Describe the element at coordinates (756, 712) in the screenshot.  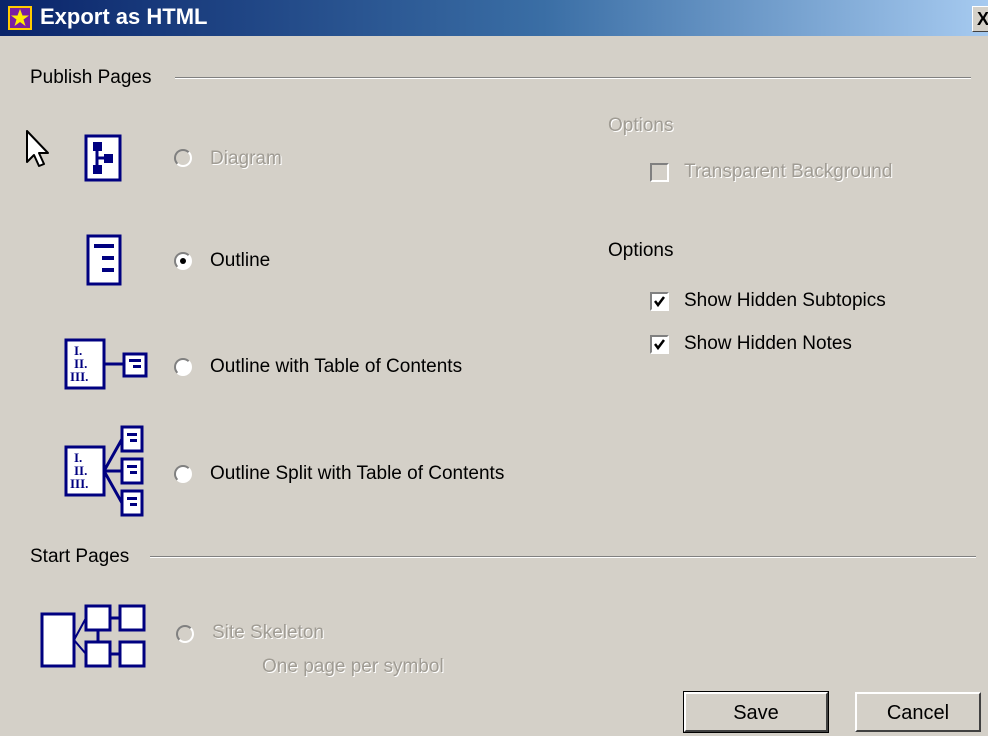
I see `save-button: Save` at that location.